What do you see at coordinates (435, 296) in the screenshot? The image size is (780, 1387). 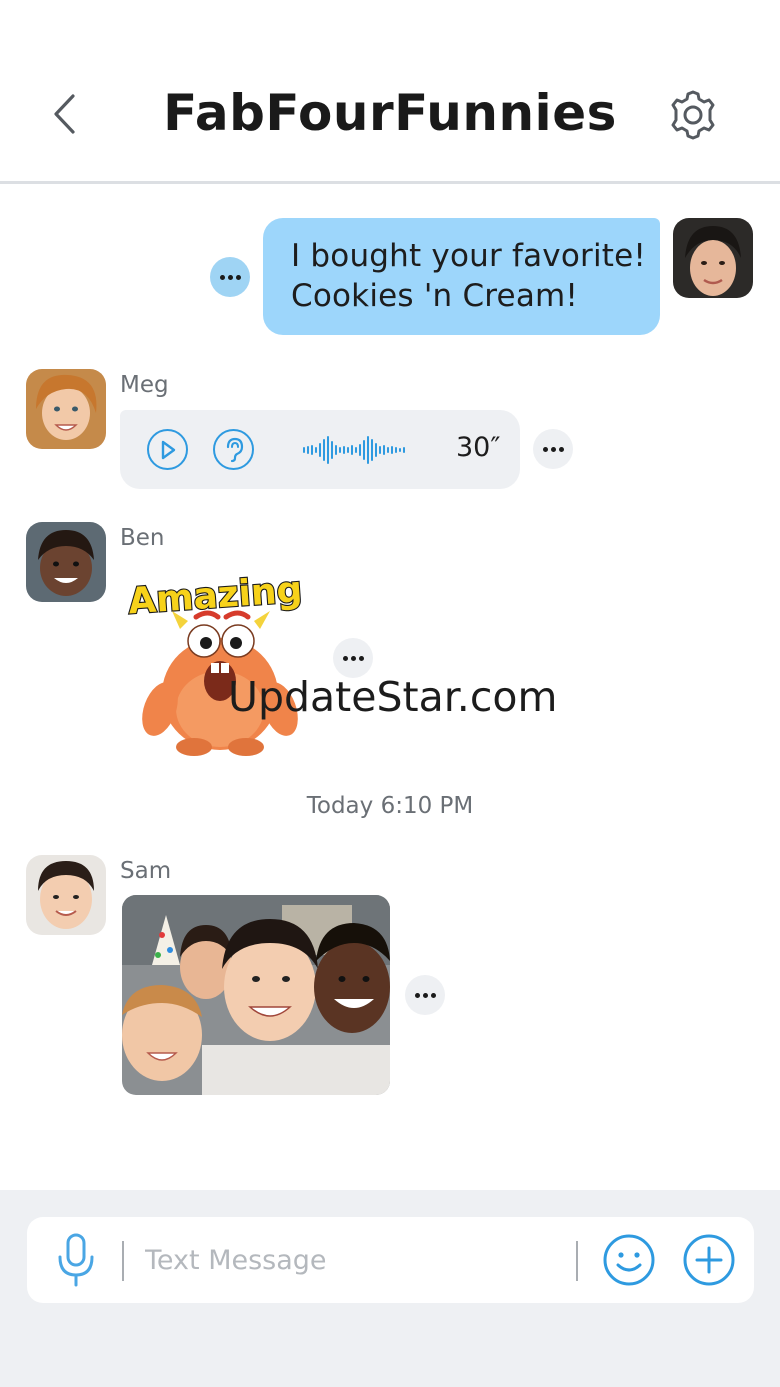 I see `message-text-line: Cookies 'n Cream!` at bounding box center [435, 296].